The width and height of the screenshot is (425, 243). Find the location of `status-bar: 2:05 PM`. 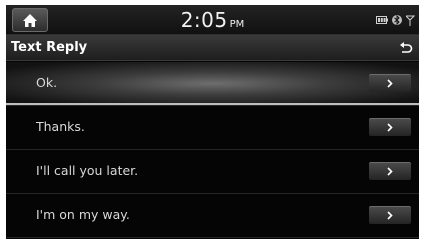

status-bar: 2:05 PM is located at coordinates (212, 20).